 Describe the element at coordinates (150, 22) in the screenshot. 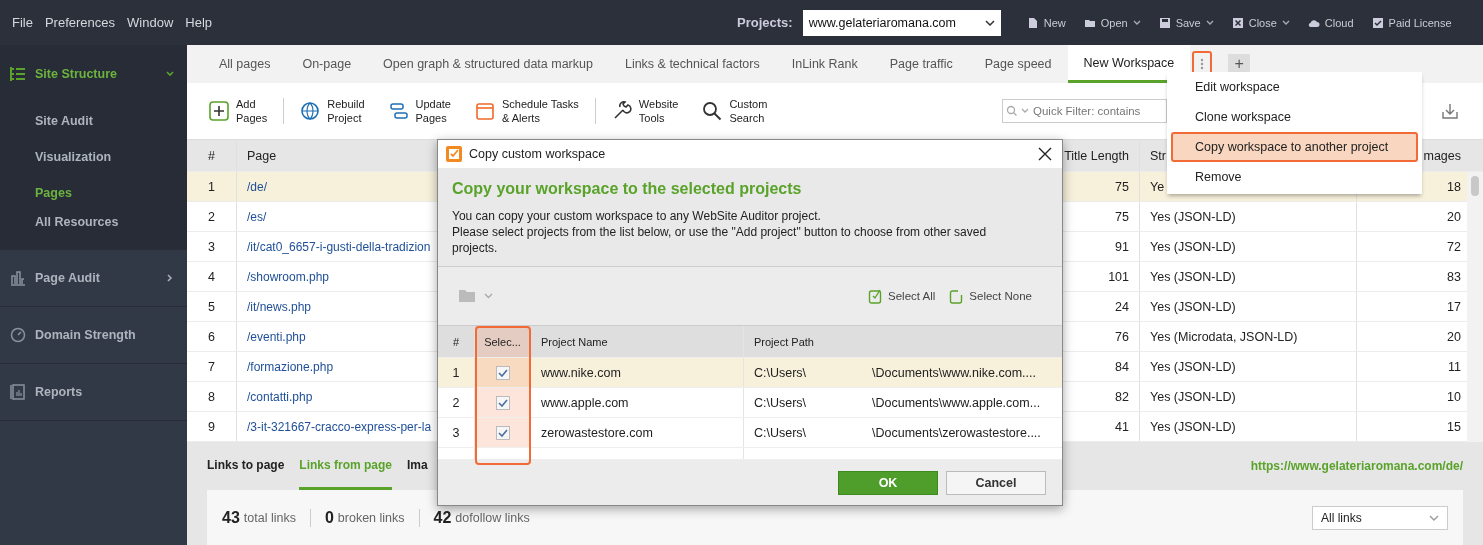

I see `menu-item: Window` at that location.